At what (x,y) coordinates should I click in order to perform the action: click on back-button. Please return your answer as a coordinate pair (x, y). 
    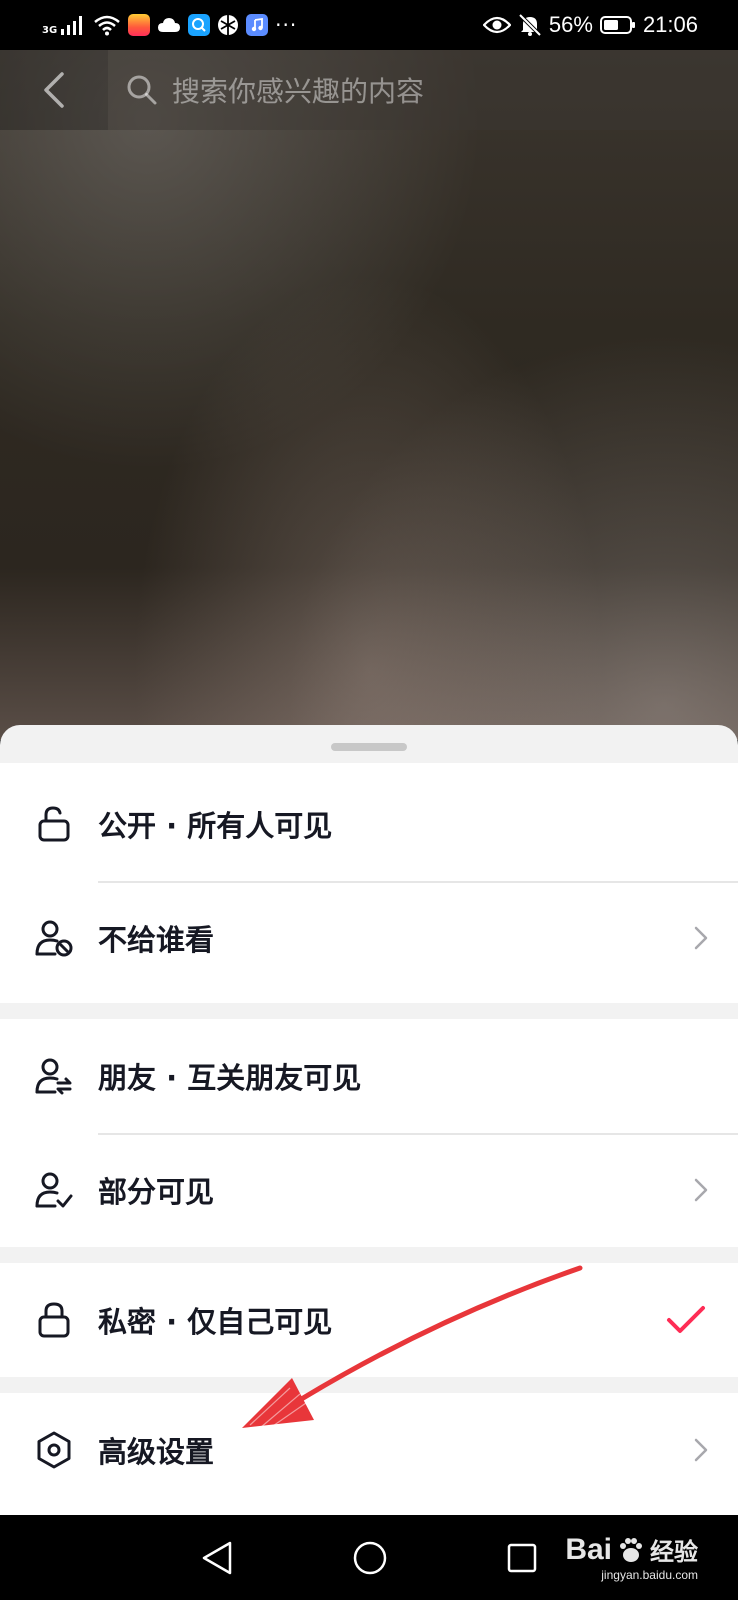
    Looking at the image, I should click on (54, 90).